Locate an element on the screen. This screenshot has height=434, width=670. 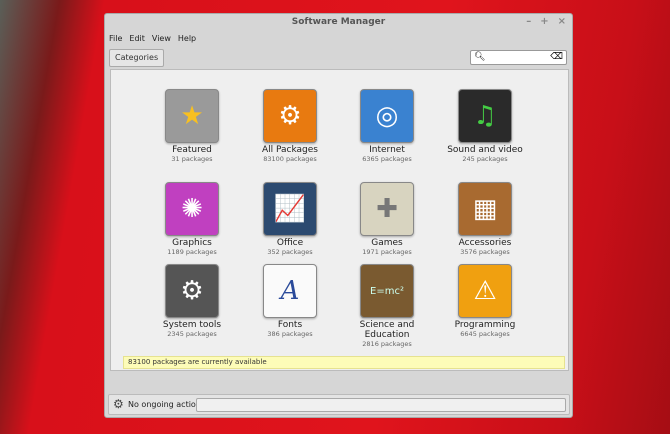
gear-icon: ⚙ is located at coordinates (118, 404).